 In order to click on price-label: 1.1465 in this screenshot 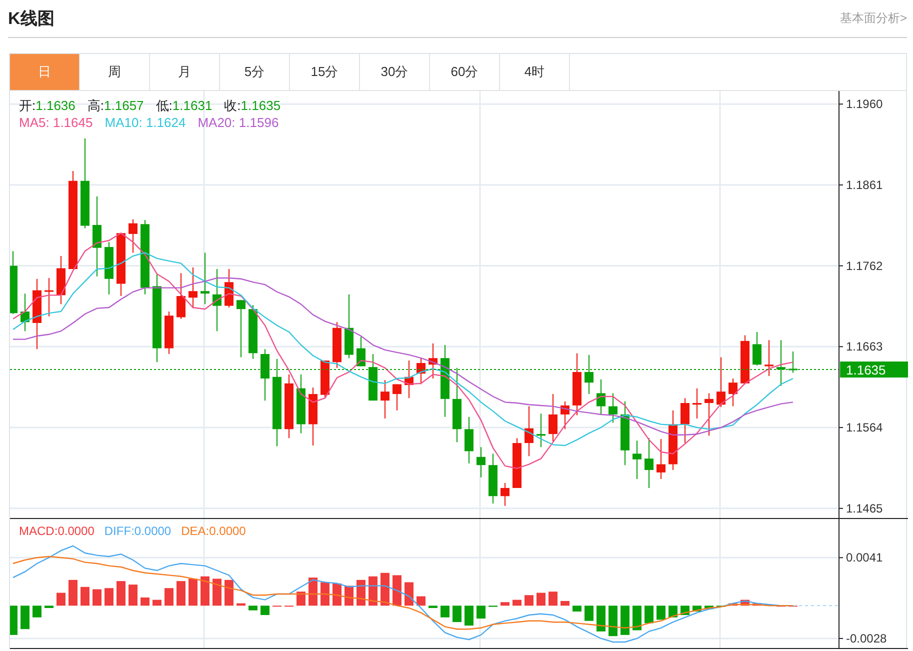, I will do `click(864, 508)`.